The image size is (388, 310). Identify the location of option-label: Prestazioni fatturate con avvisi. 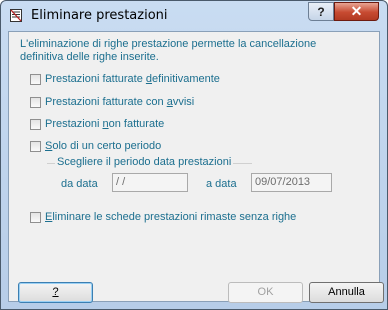
(120, 102).